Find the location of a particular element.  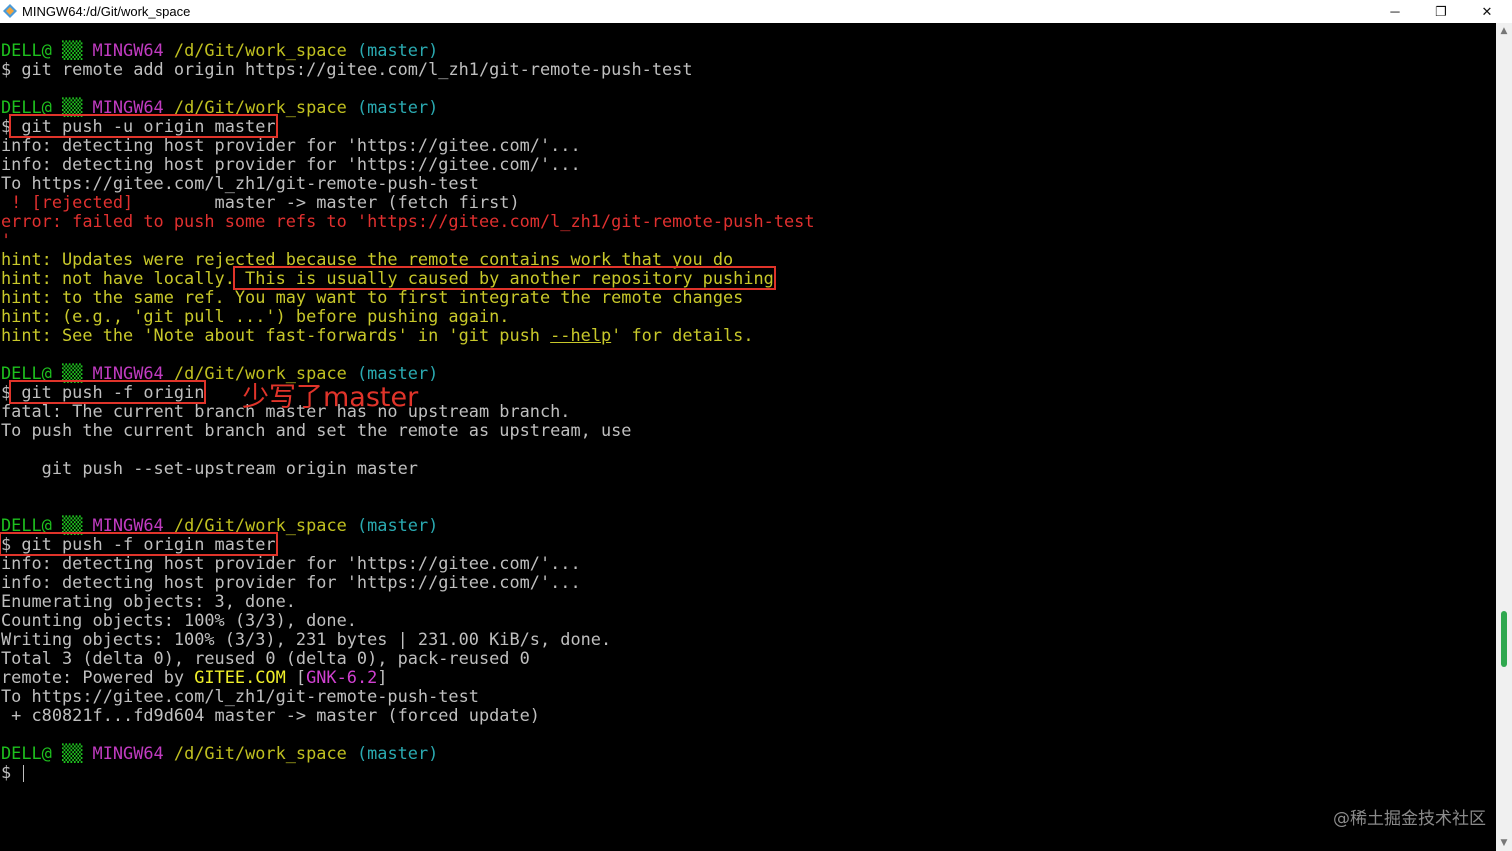

command-input-line: $ is located at coordinates (408, 772).